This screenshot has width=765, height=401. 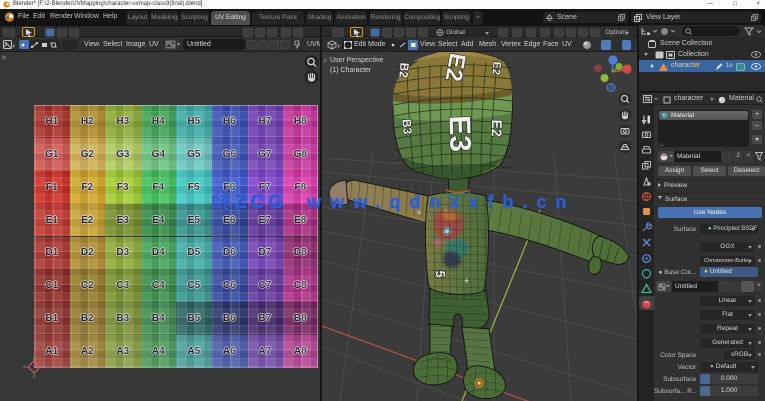 I want to click on svg-text: E3, so click(x=459, y=134).